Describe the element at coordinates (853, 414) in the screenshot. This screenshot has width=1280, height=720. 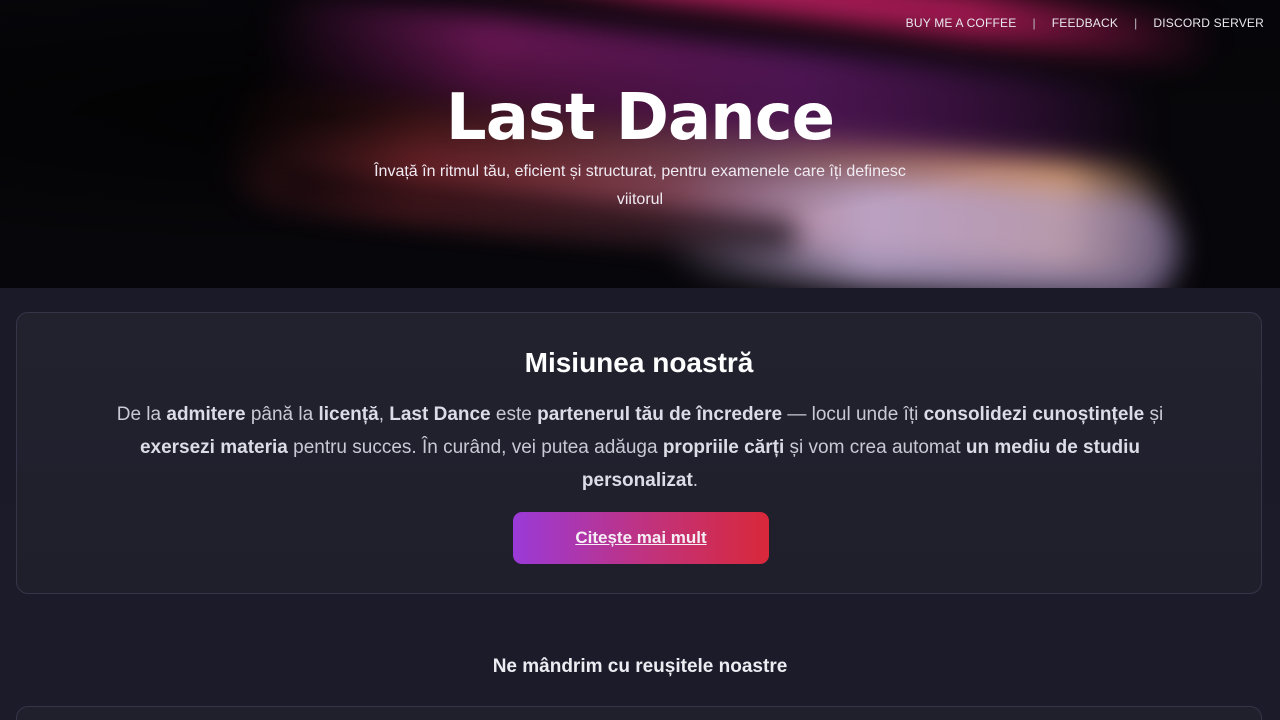
I see `mission-text-segment: — locul unde îți` at that location.